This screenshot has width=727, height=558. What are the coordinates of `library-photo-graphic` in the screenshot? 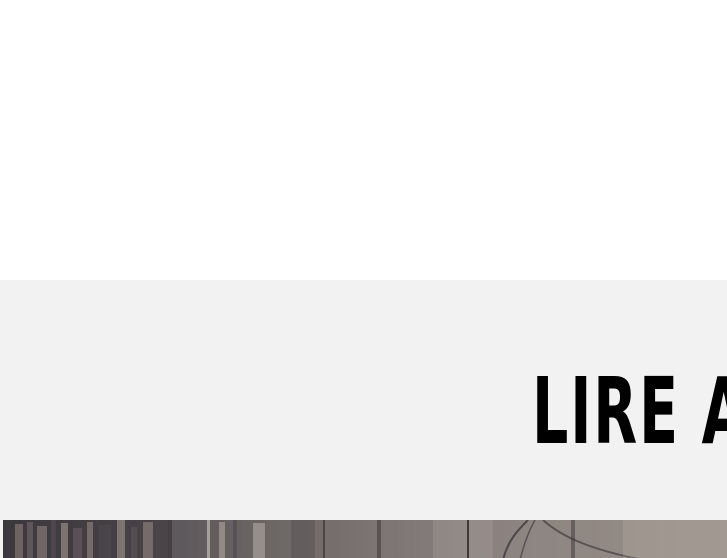 It's located at (365, 539).